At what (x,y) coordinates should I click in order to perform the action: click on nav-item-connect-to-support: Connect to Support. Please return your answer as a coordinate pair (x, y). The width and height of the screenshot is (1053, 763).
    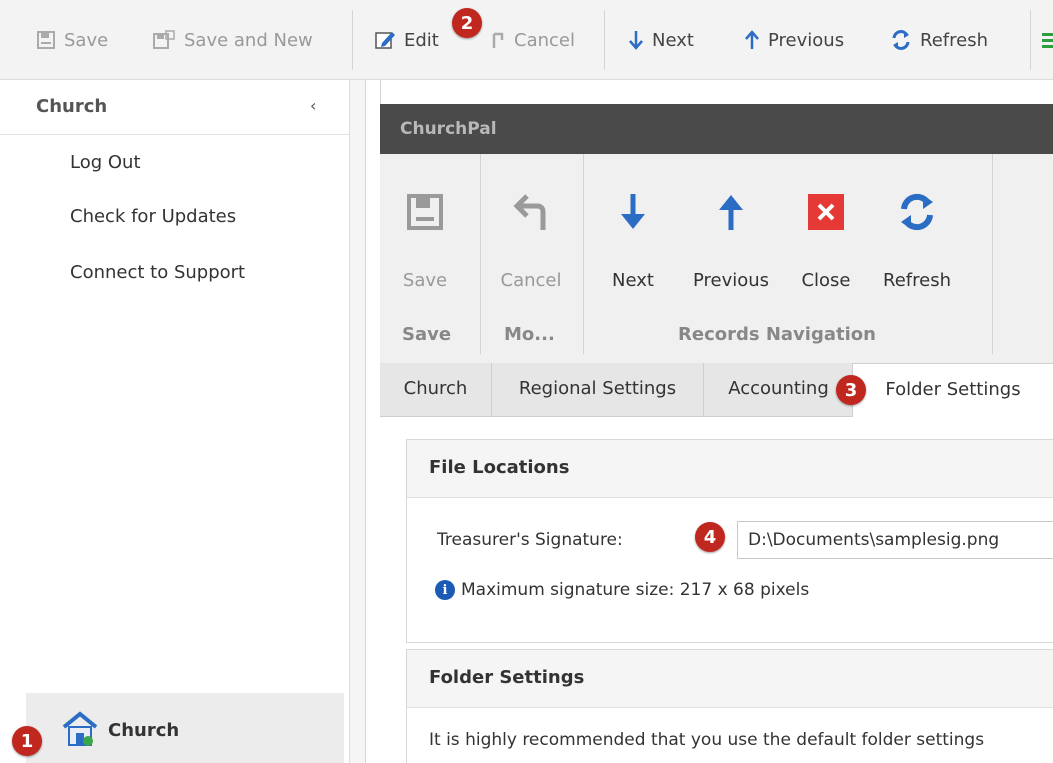
    Looking at the image, I should click on (157, 272).